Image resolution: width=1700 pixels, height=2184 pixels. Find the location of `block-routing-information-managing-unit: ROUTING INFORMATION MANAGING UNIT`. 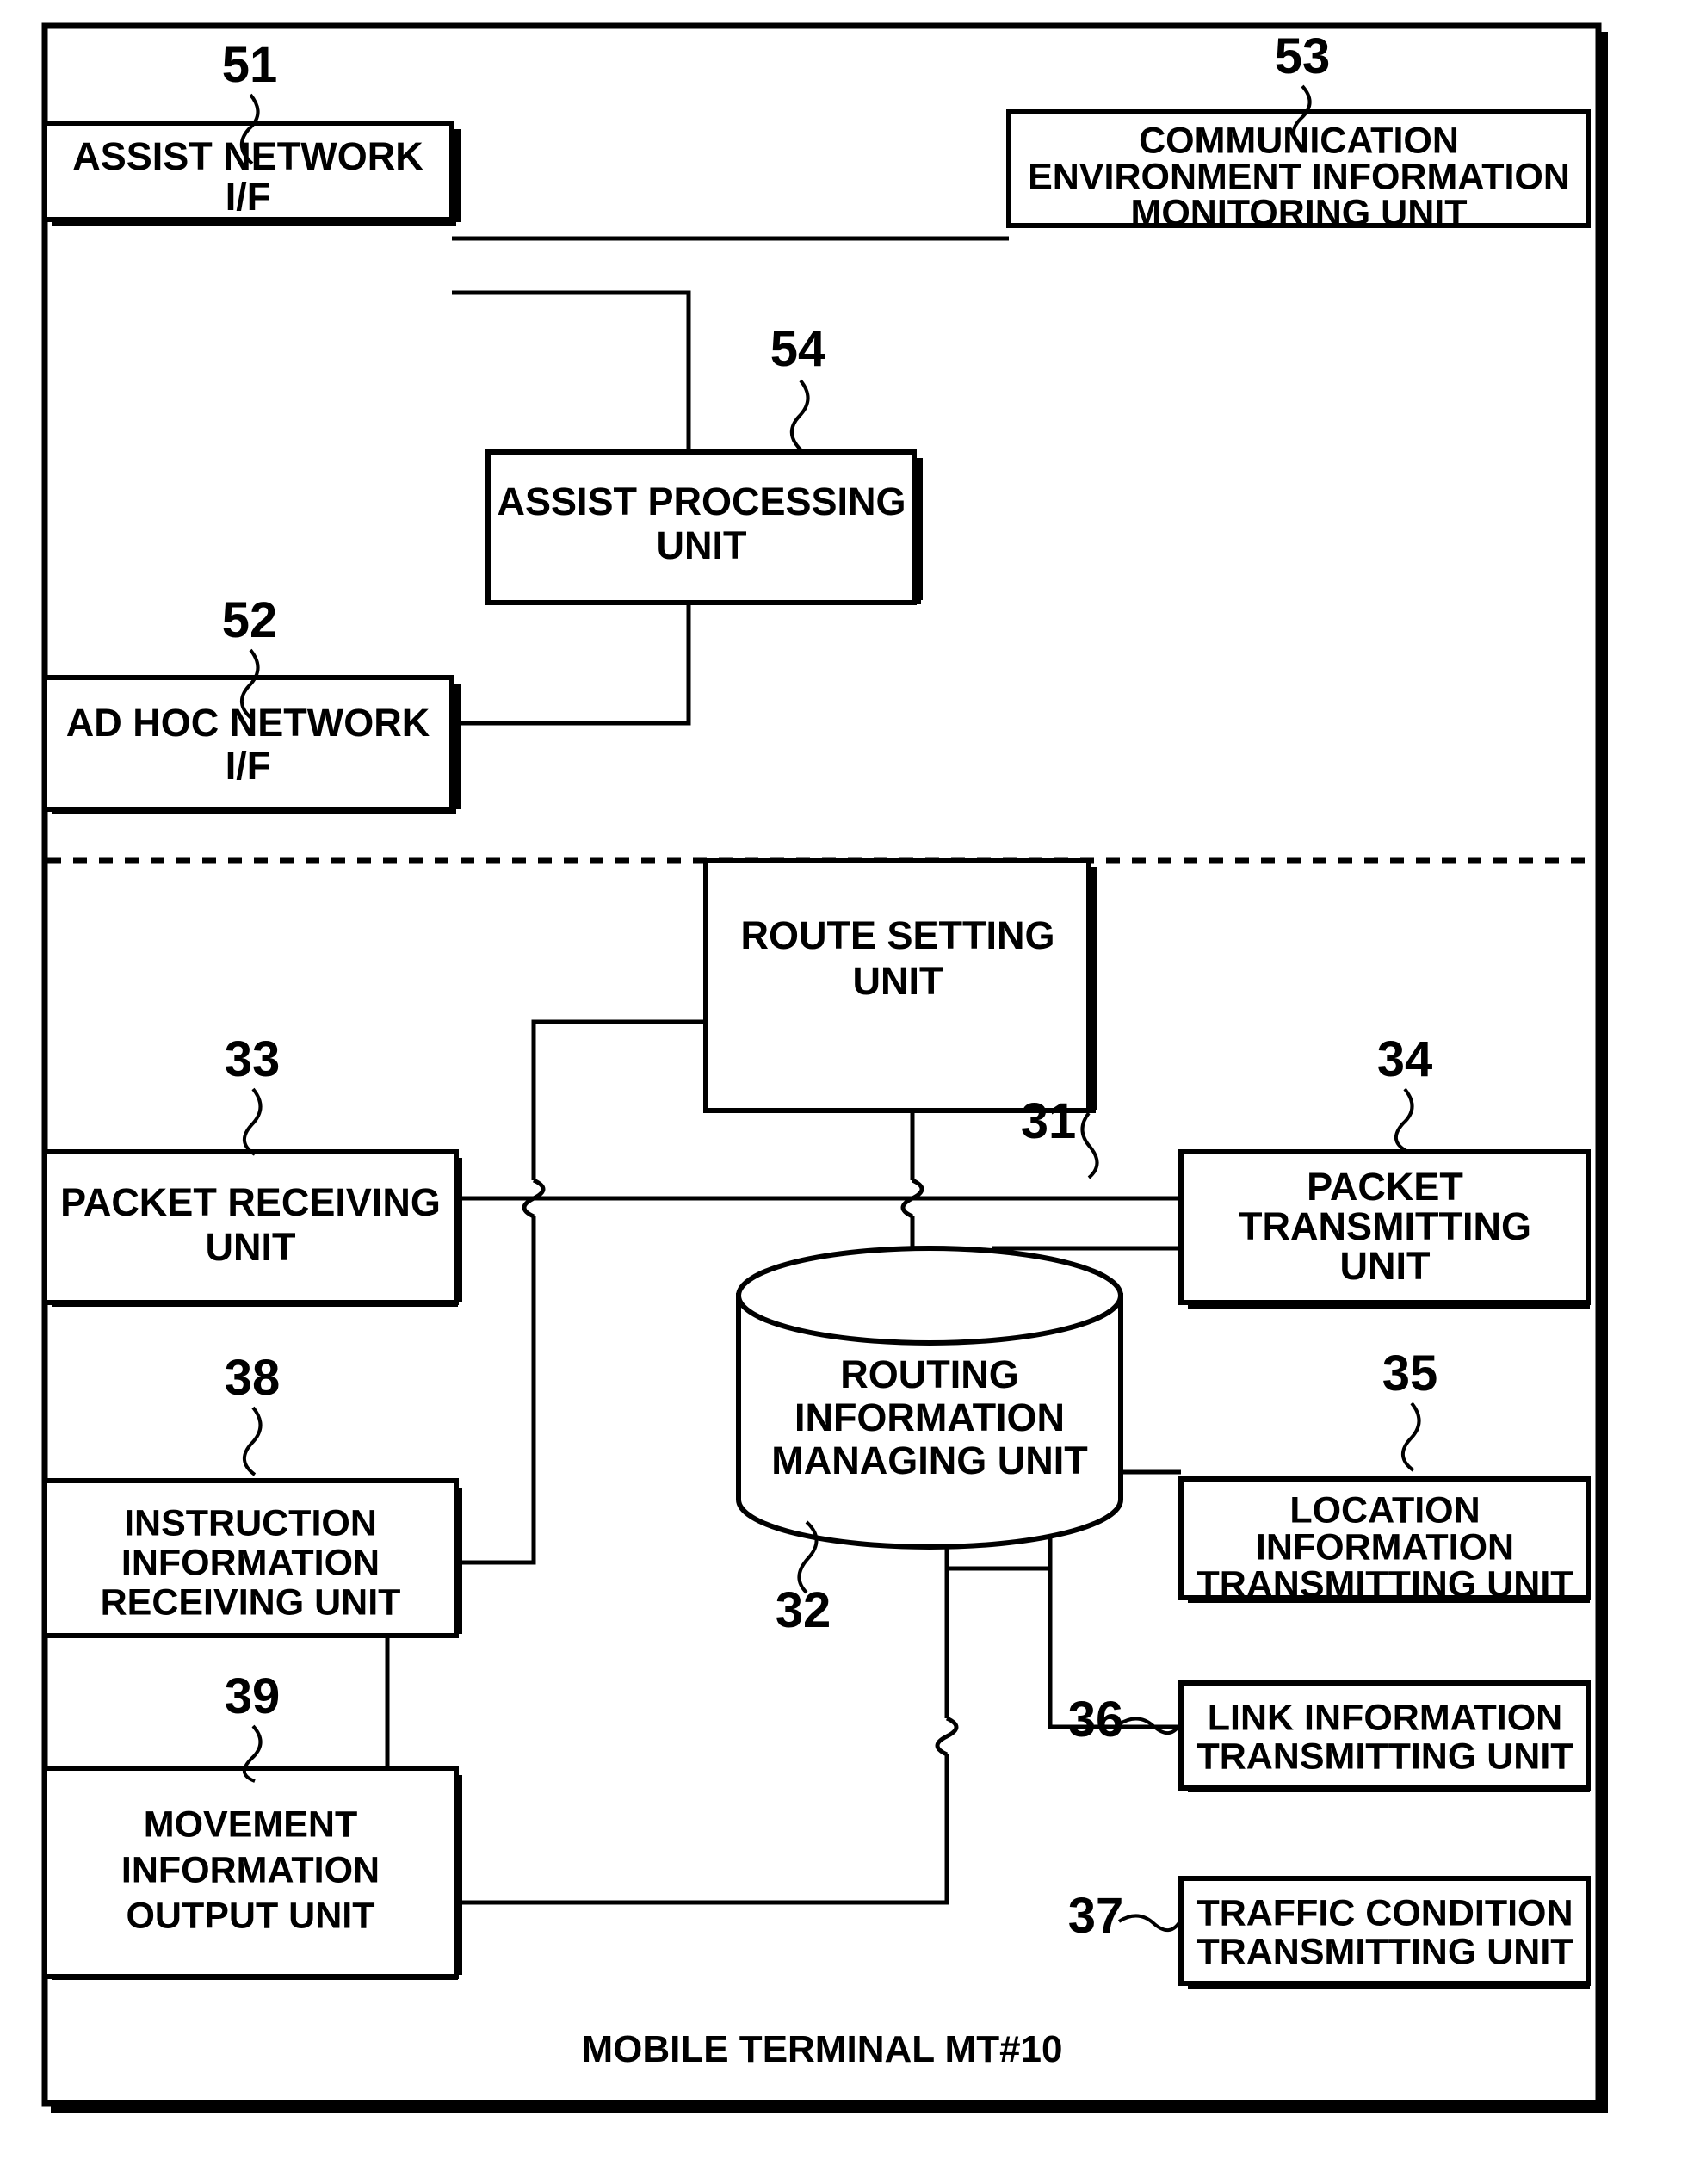

block-routing-information-managing-unit: ROUTING INFORMATION MANAGING UNIT is located at coordinates (929, 1398).